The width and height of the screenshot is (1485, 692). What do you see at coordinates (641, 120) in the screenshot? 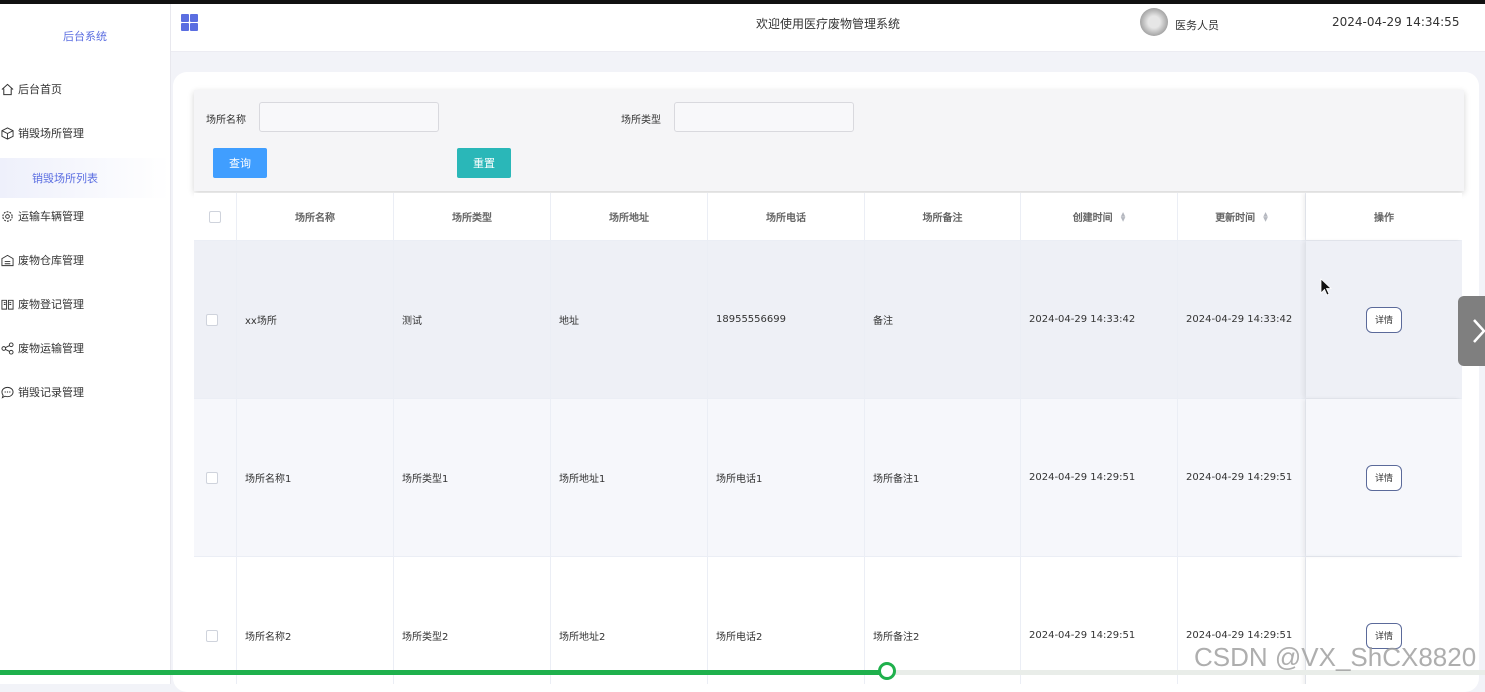
I see `site-type-label: 场所类型` at bounding box center [641, 120].